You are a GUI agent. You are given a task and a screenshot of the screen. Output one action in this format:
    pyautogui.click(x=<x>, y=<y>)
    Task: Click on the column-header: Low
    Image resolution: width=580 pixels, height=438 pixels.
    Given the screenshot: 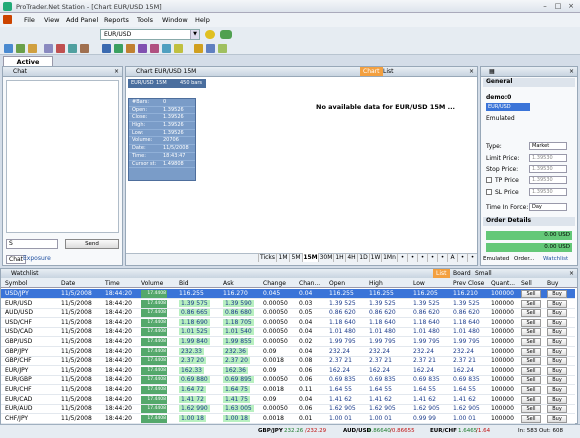 What is the action you would take?
    pyautogui.click(x=419, y=283)
    